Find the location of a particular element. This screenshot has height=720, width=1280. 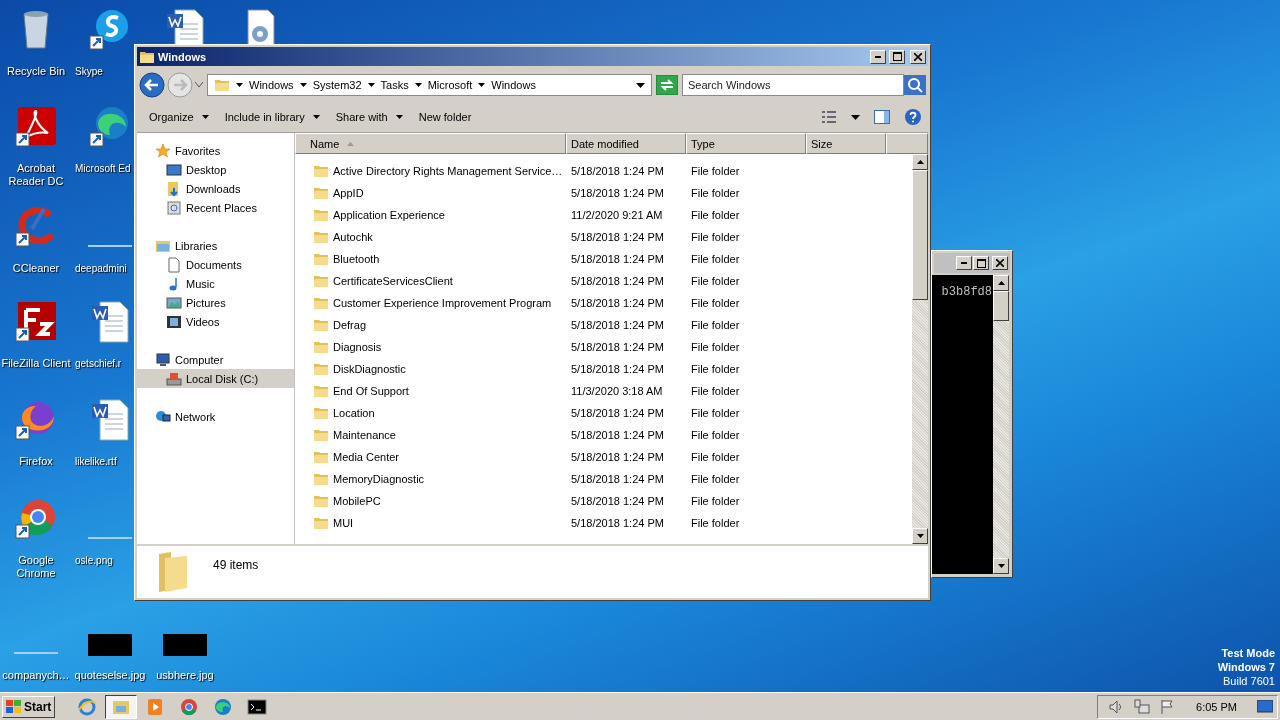

thumbnail-icon is located at coordinates (185, 645).